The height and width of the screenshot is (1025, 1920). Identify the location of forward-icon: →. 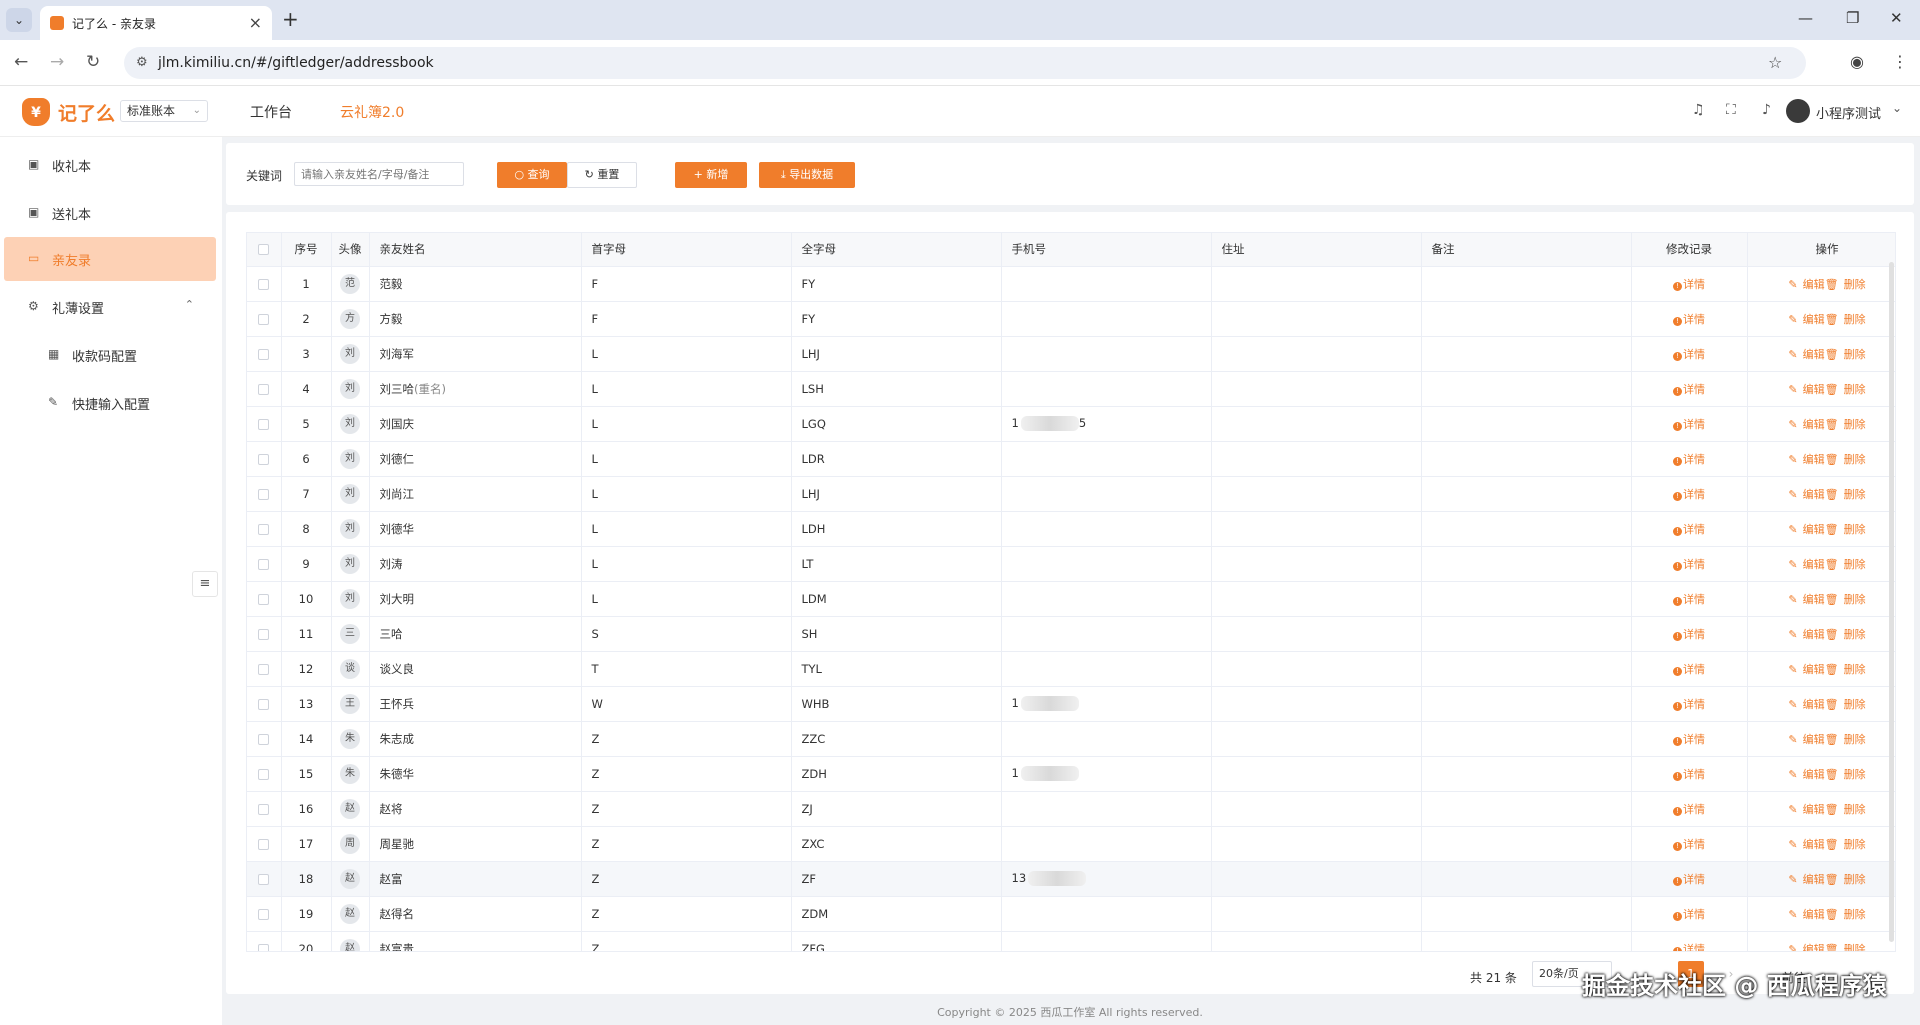
(57, 62).